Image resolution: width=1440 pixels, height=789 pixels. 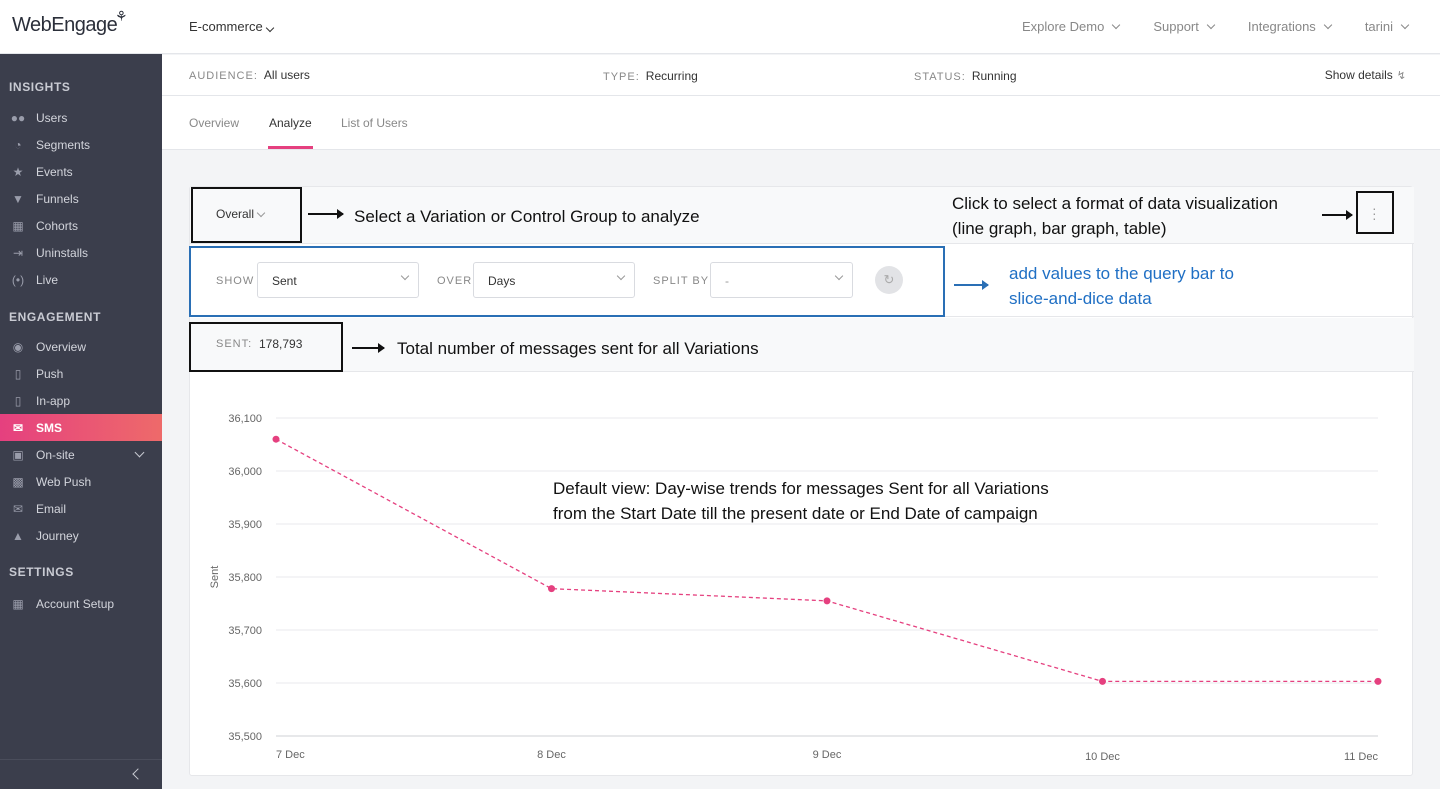 What do you see at coordinates (81, 346) in the screenshot?
I see `sidebar-item-overview: ◉ Overview` at bounding box center [81, 346].